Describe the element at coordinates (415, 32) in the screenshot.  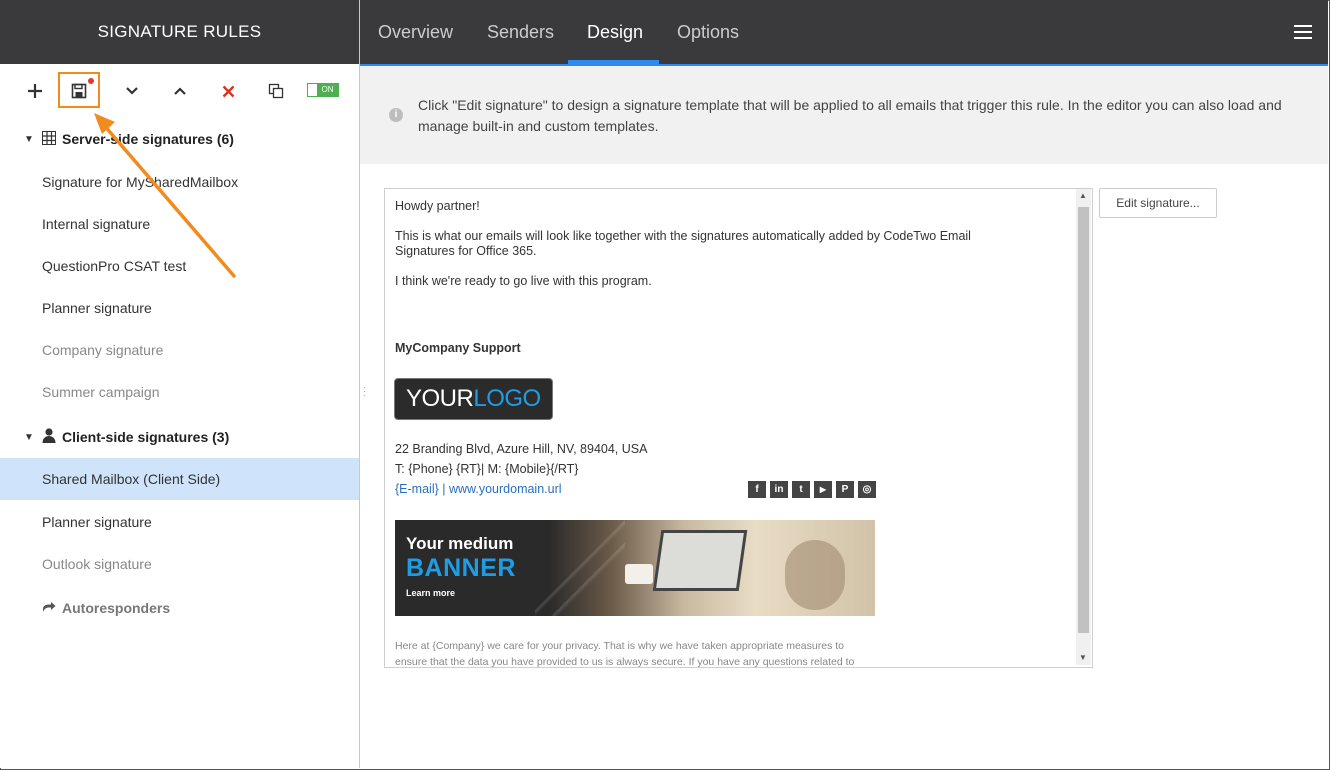
I see `tab-overview: Overview` at that location.